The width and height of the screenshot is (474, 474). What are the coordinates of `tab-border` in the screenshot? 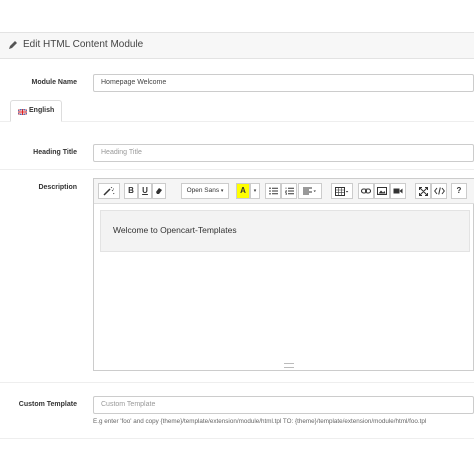 It's located at (237, 121).